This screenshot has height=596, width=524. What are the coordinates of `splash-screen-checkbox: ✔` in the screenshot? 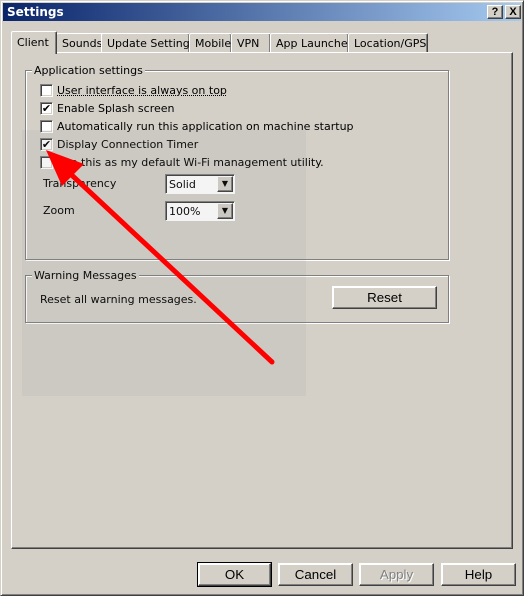 It's located at (46, 108).